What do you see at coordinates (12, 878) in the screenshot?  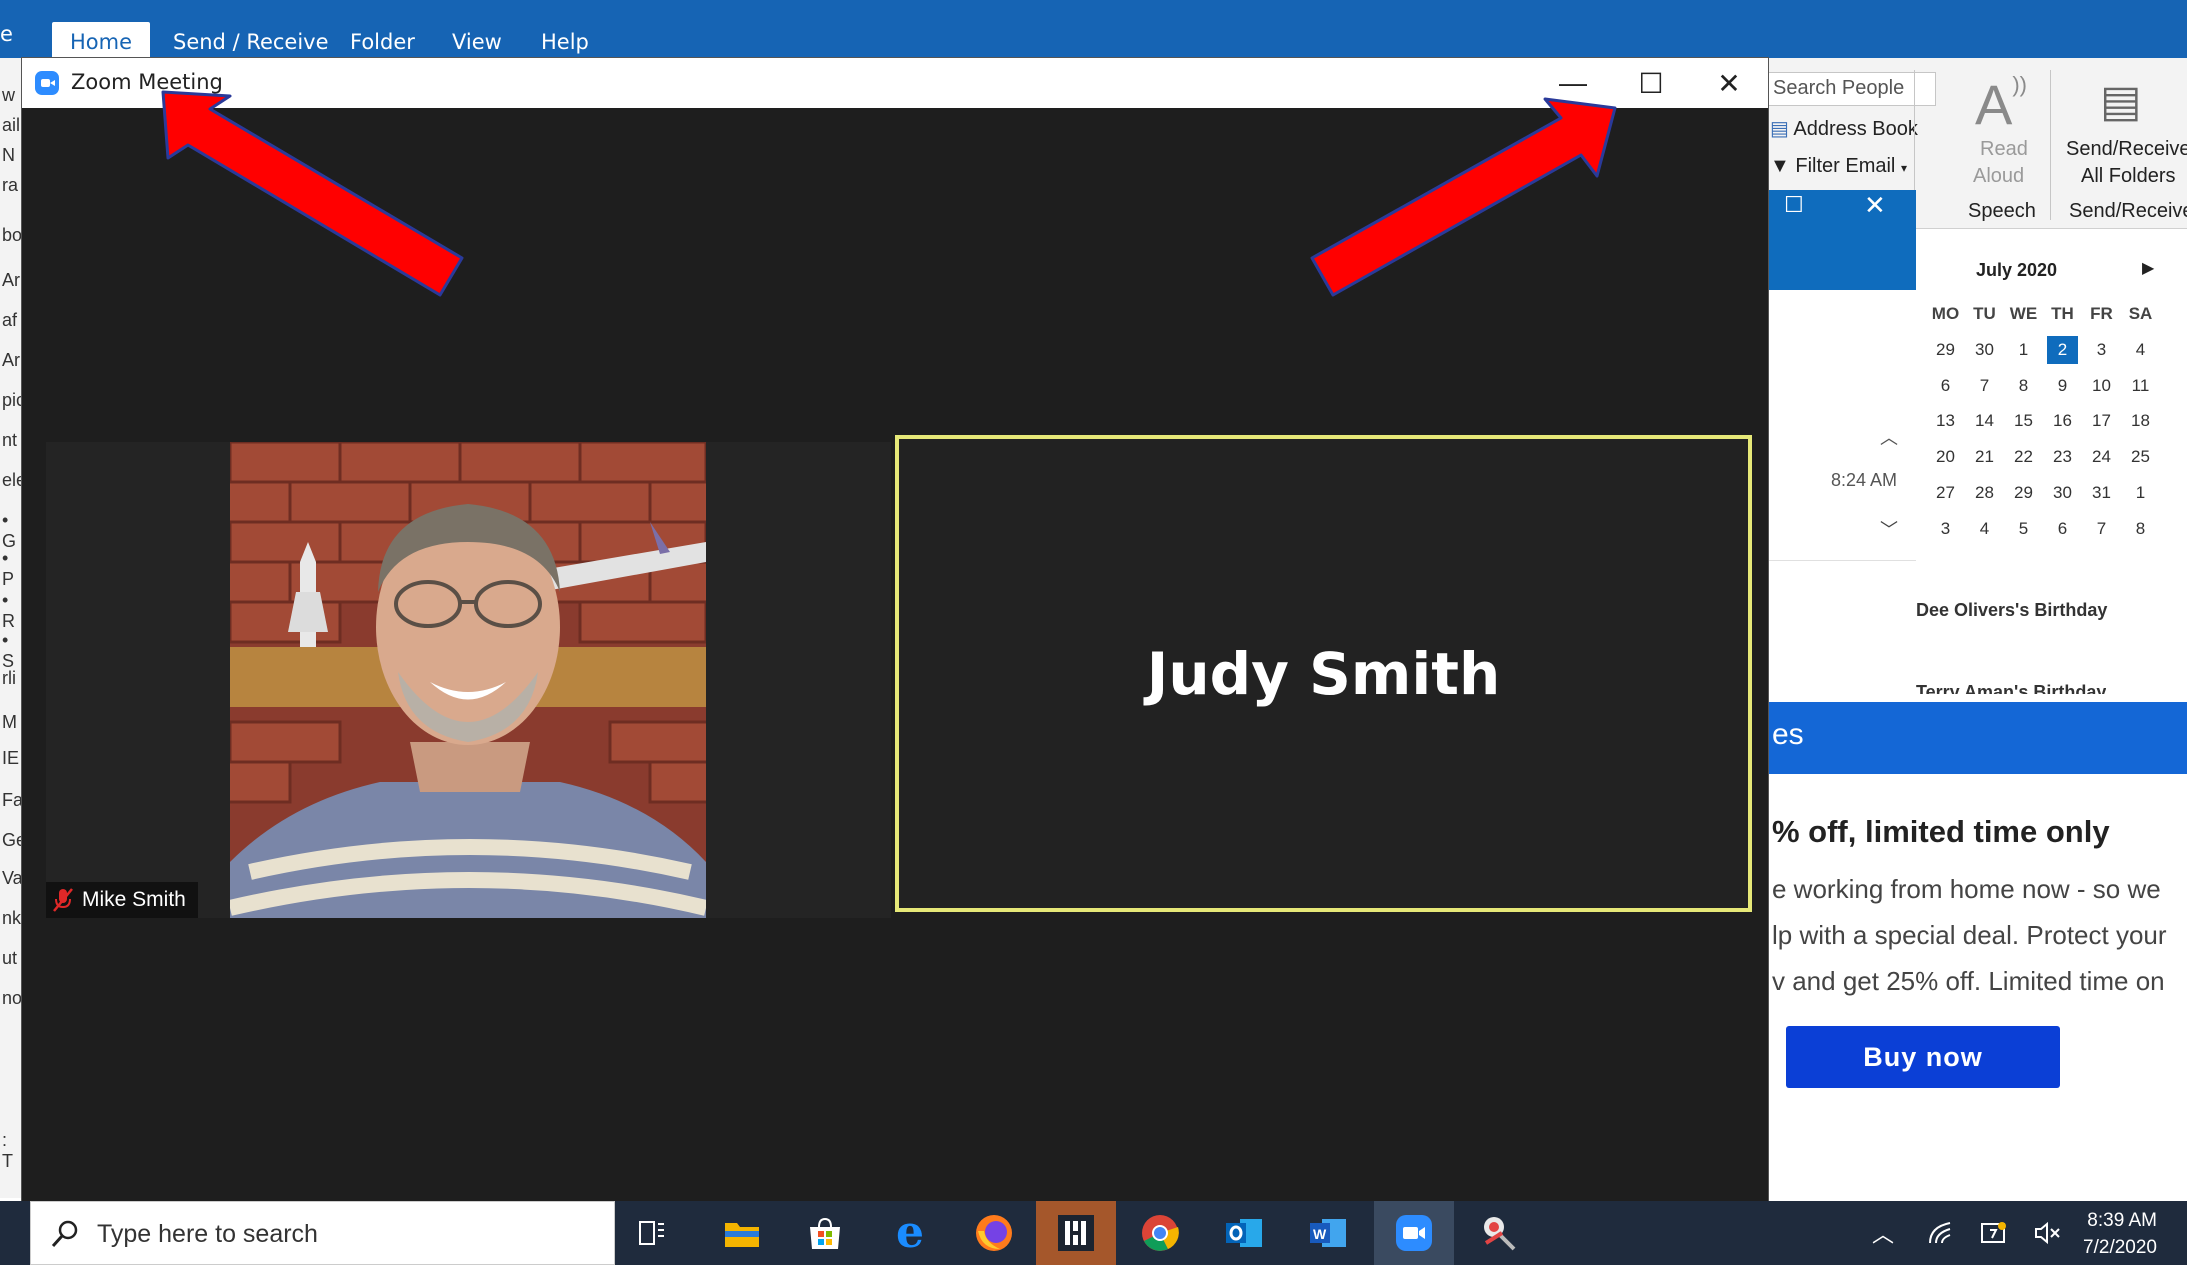 I see `folder-label-fragment: Va` at bounding box center [12, 878].